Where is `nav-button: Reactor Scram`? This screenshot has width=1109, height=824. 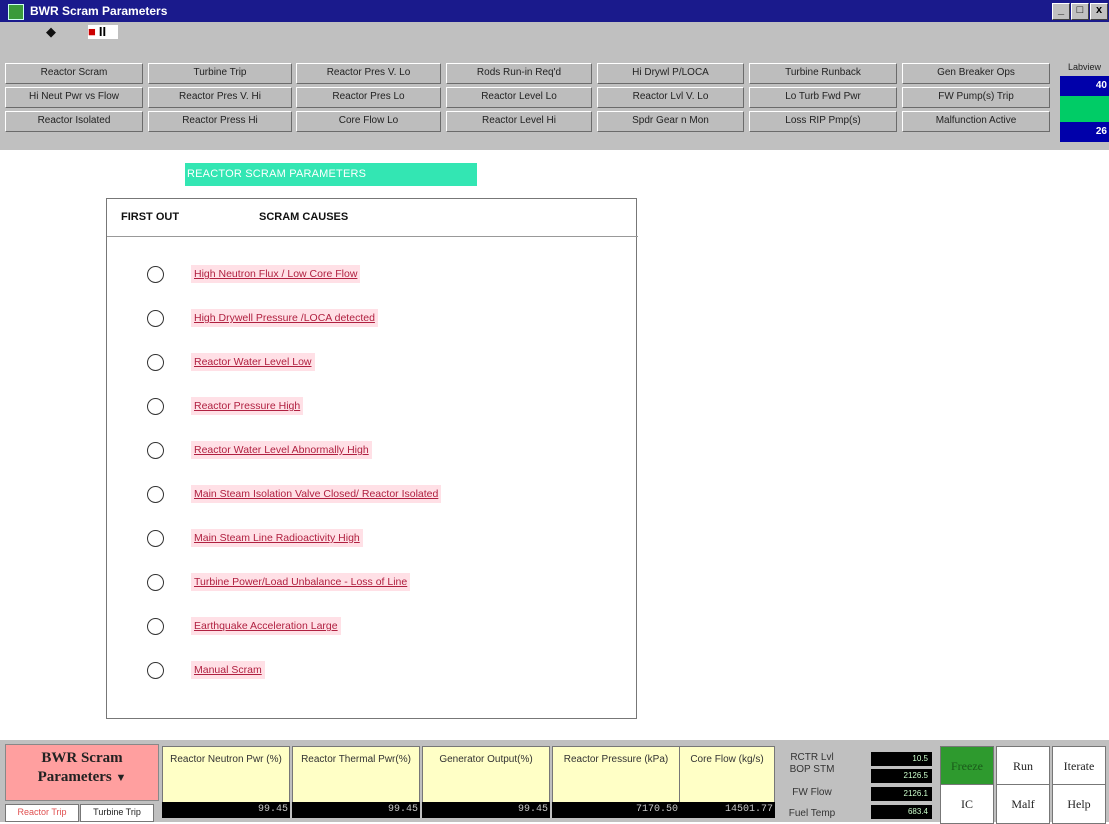
nav-button: Reactor Scram is located at coordinates (74, 73).